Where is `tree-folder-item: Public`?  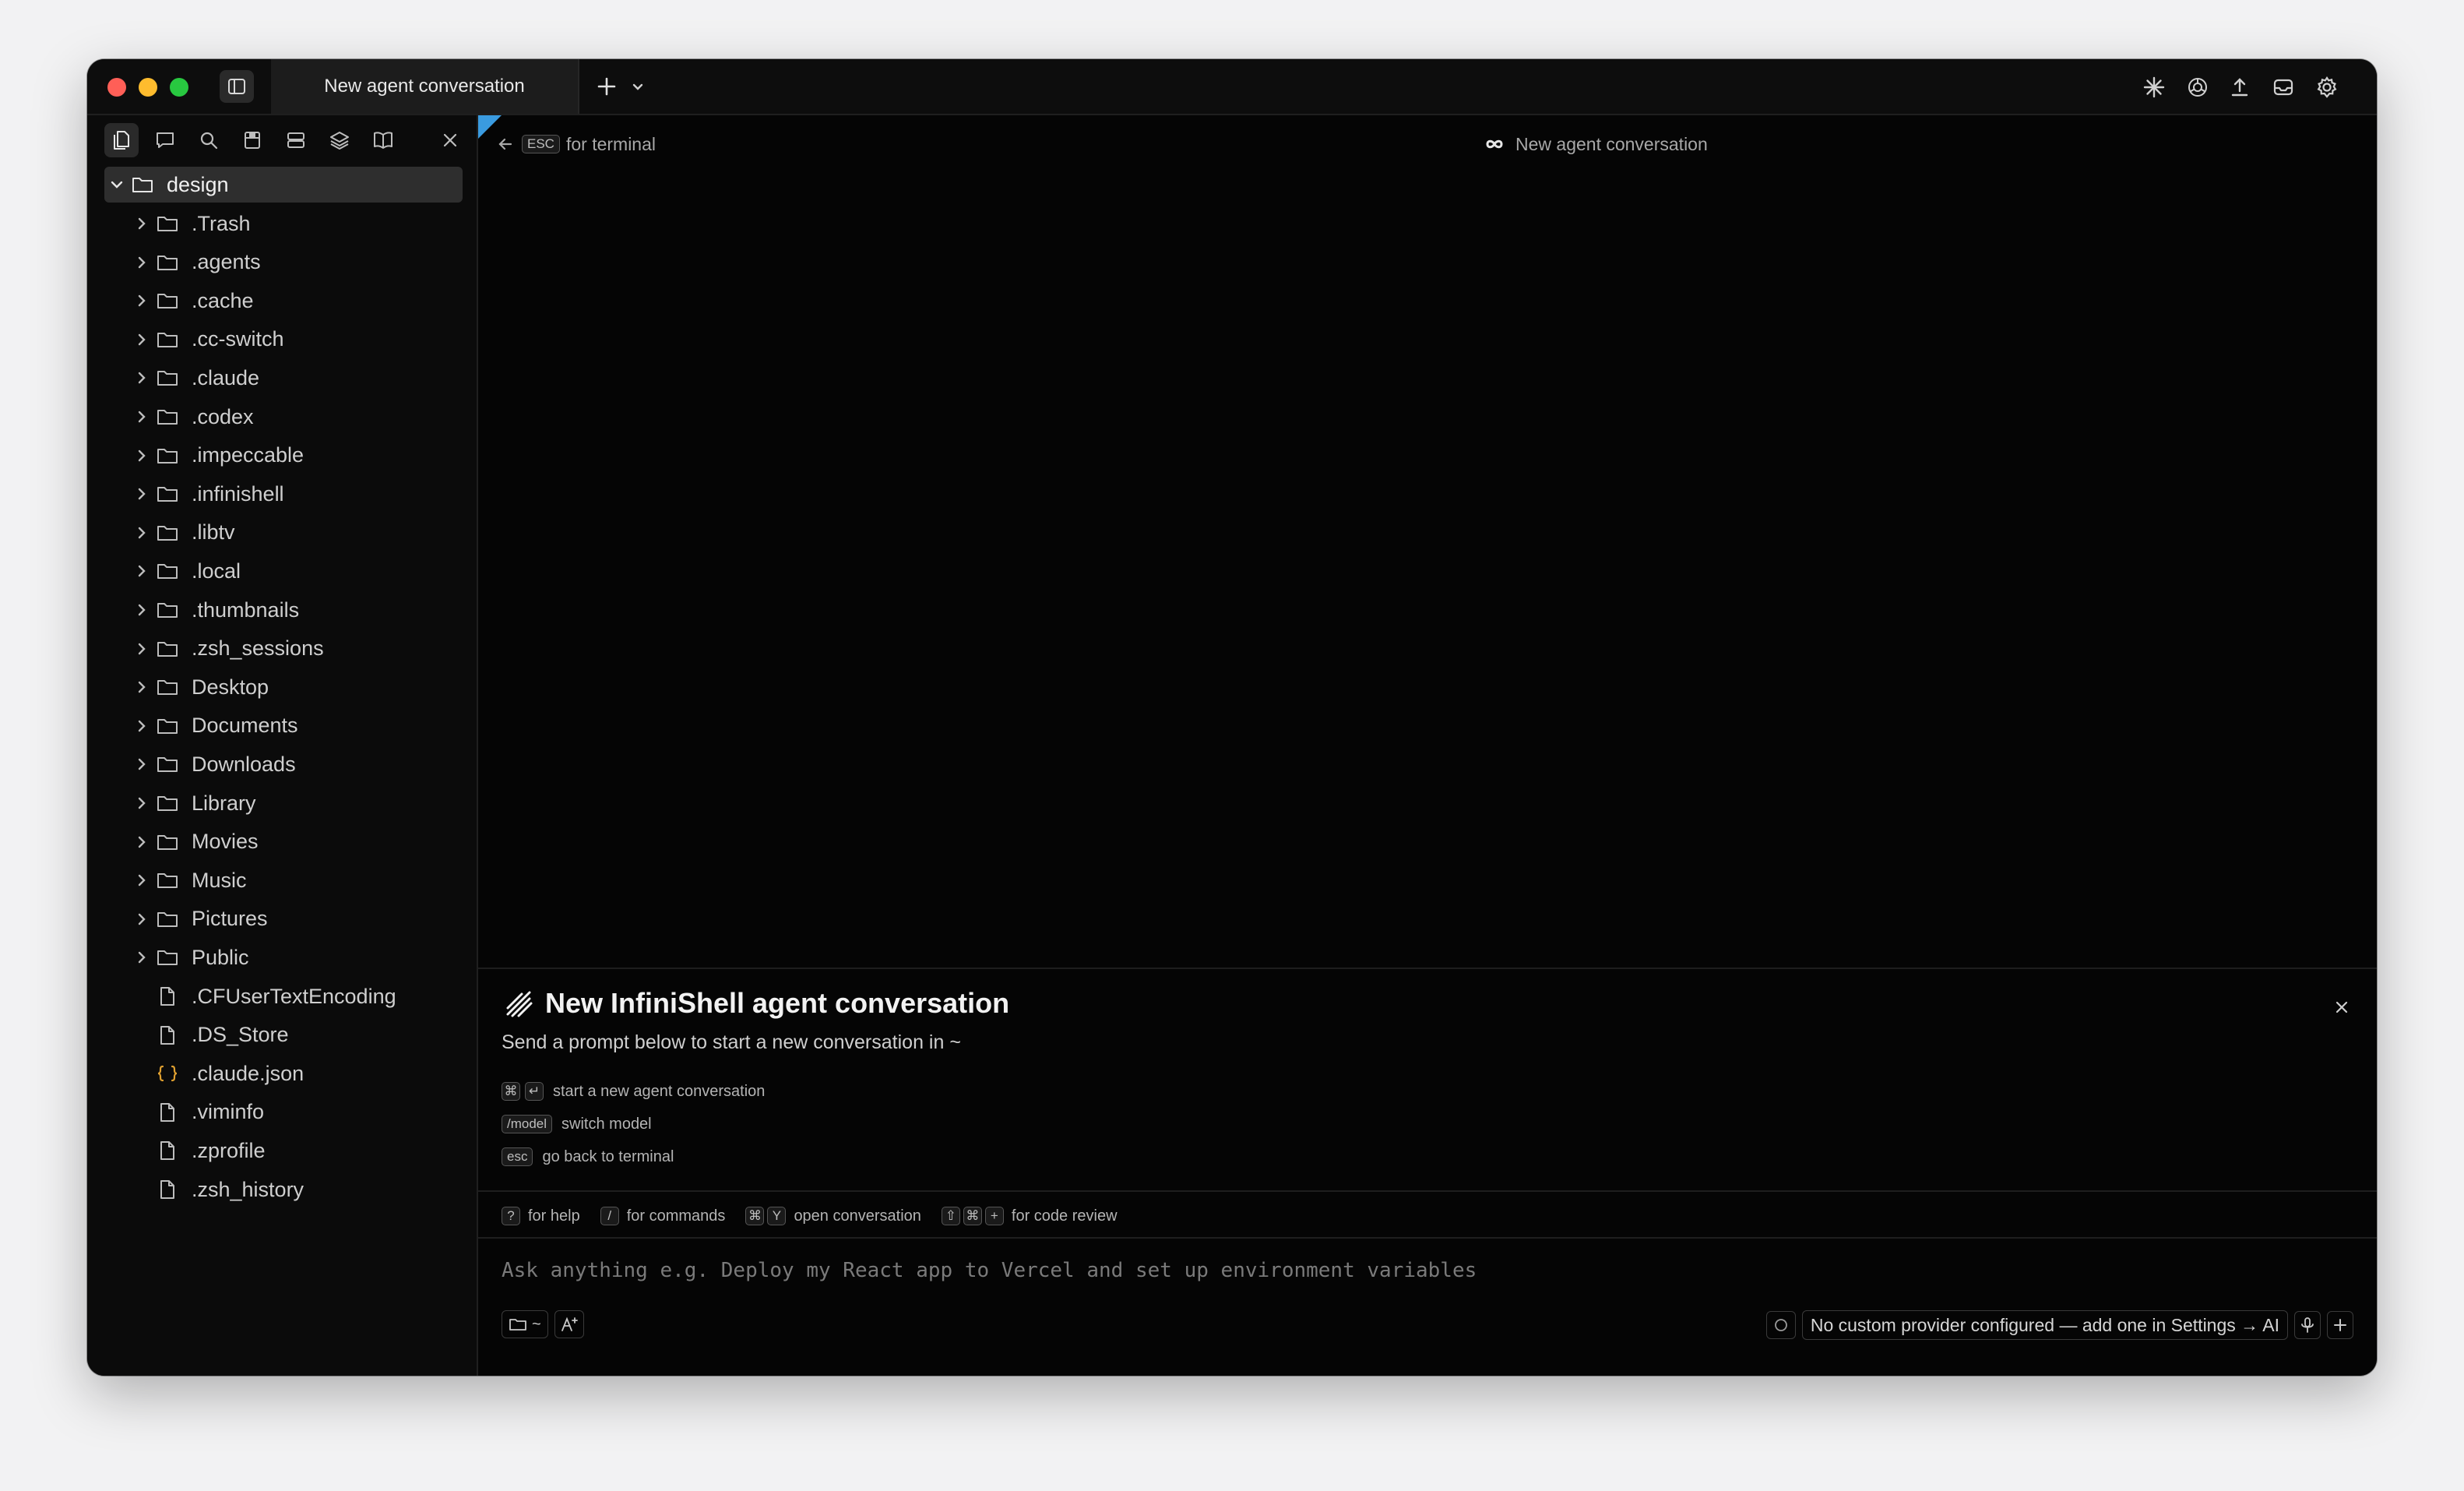 tree-folder-item: Public is located at coordinates (283, 957).